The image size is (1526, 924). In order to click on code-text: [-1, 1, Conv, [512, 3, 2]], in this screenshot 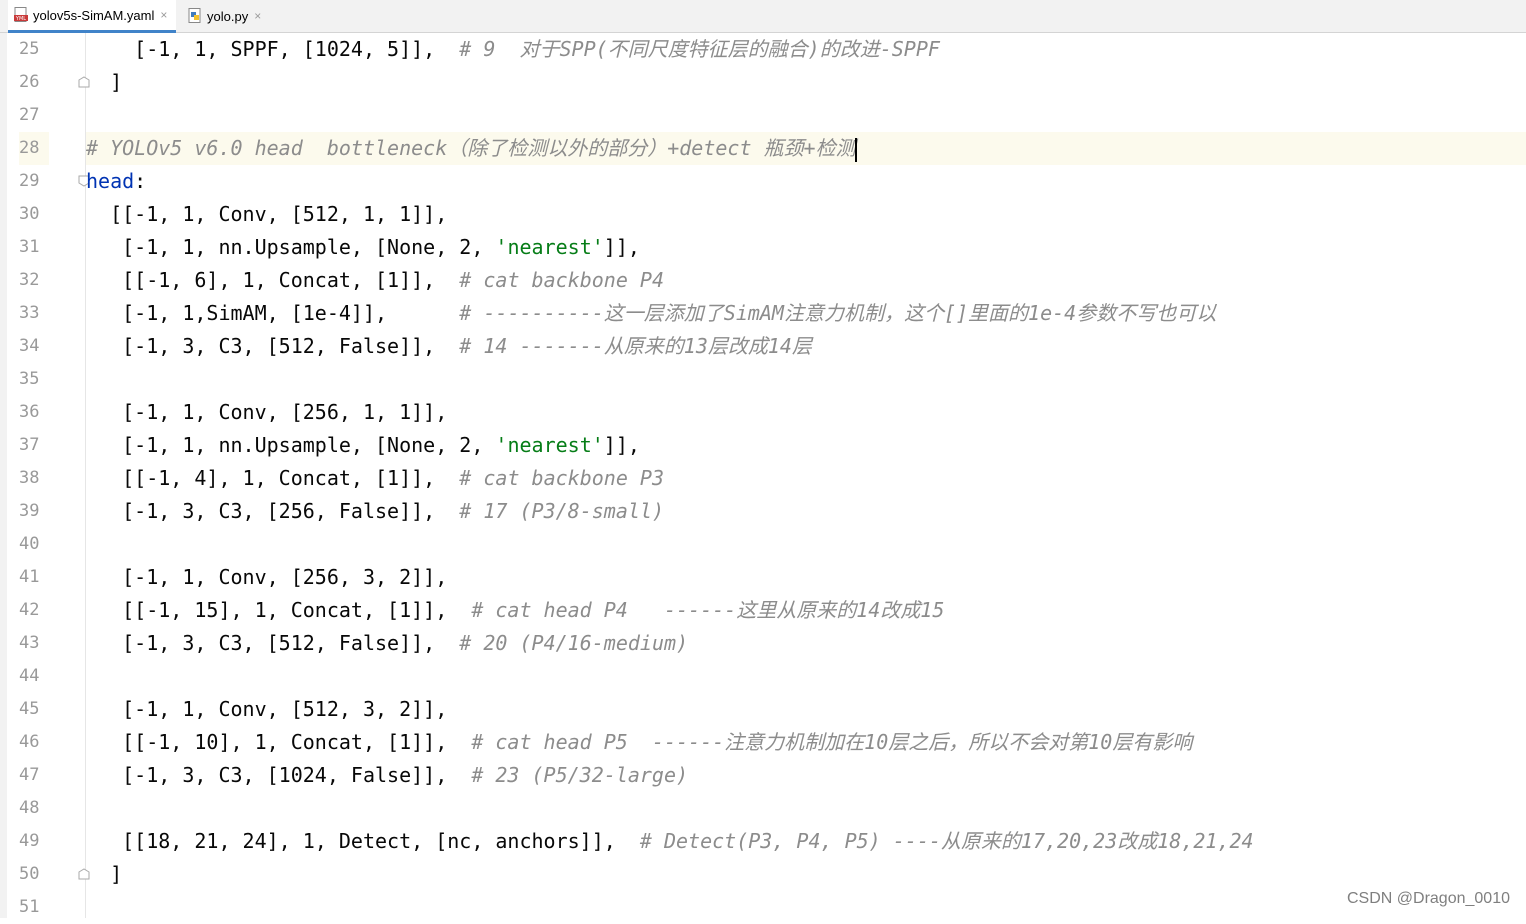, I will do `click(267, 709)`.